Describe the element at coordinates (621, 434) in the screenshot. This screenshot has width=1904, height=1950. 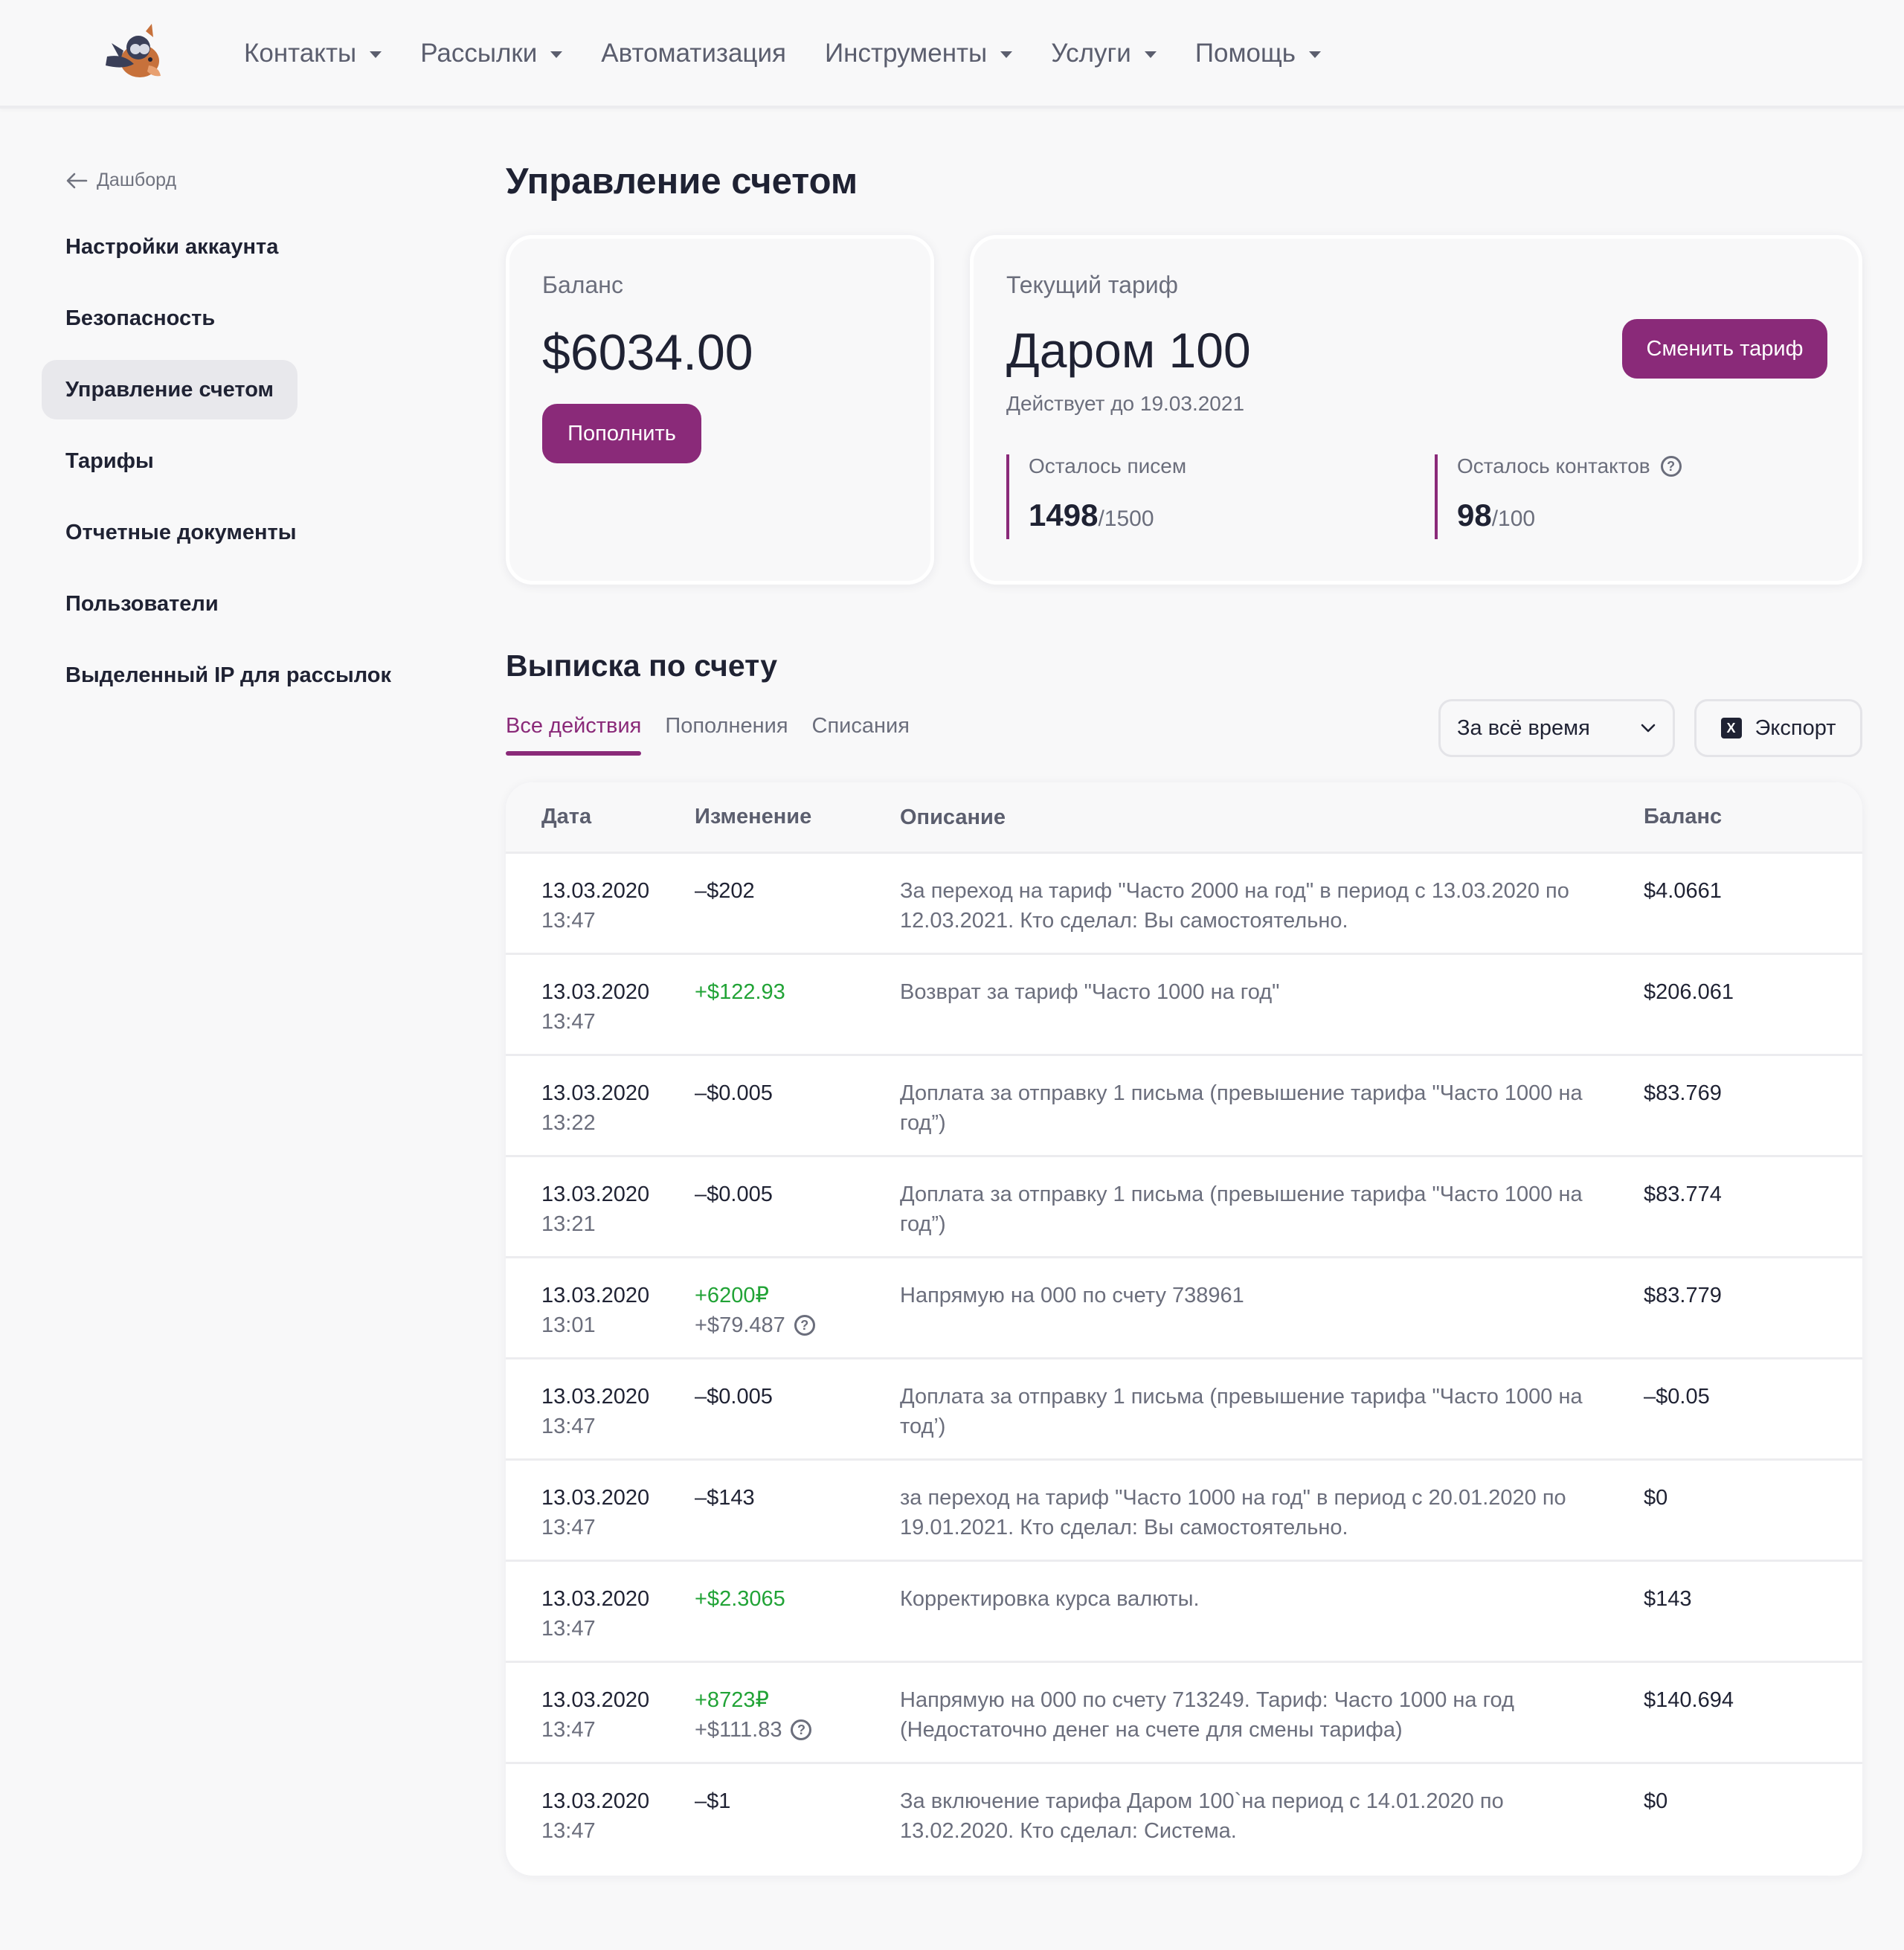
I see `topup-button: Пополнить` at that location.